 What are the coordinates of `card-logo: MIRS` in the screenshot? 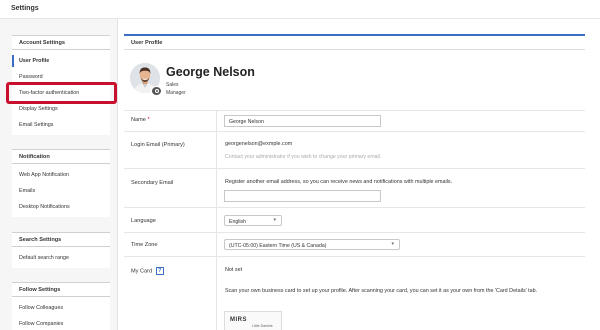 It's located at (238, 320).